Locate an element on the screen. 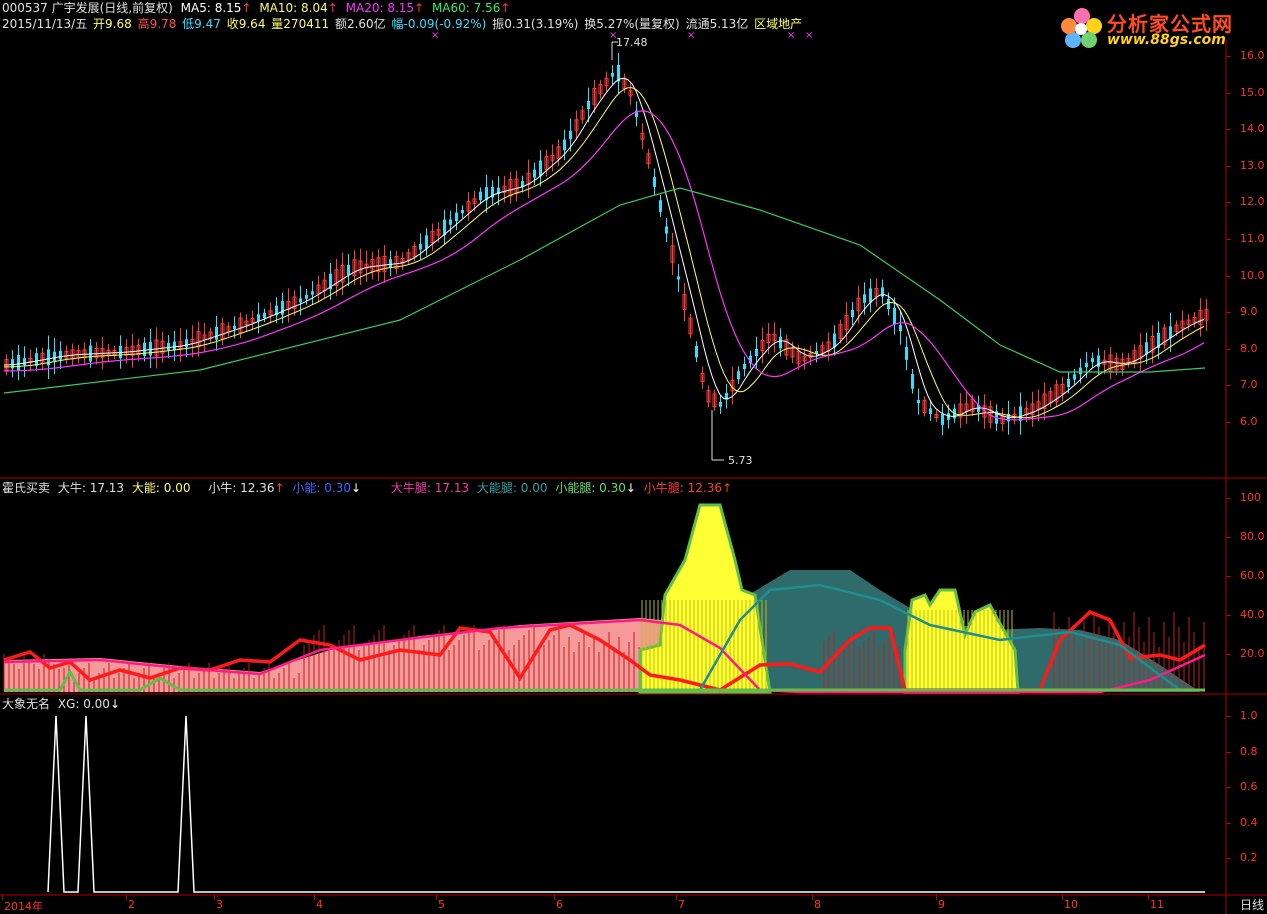 This screenshot has width=1267, height=914. xg-header: 大象无名 XG: 0.00↓ is located at coordinates (63, 704).